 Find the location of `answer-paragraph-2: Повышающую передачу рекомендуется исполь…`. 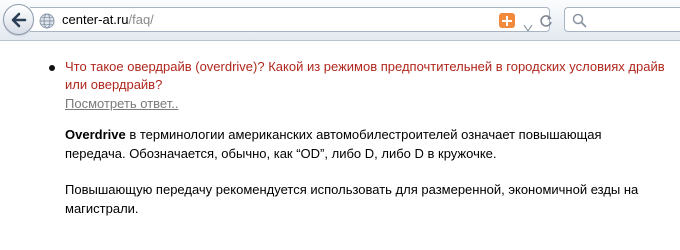

answer-paragraph-2: Повышающую передачу рекомендуется исполь… is located at coordinates (352, 199).